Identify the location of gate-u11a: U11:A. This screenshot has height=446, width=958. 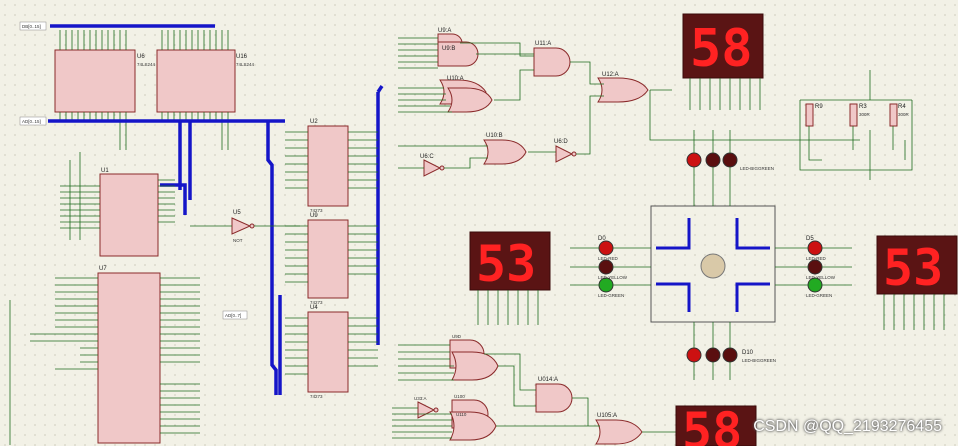
(552, 59).